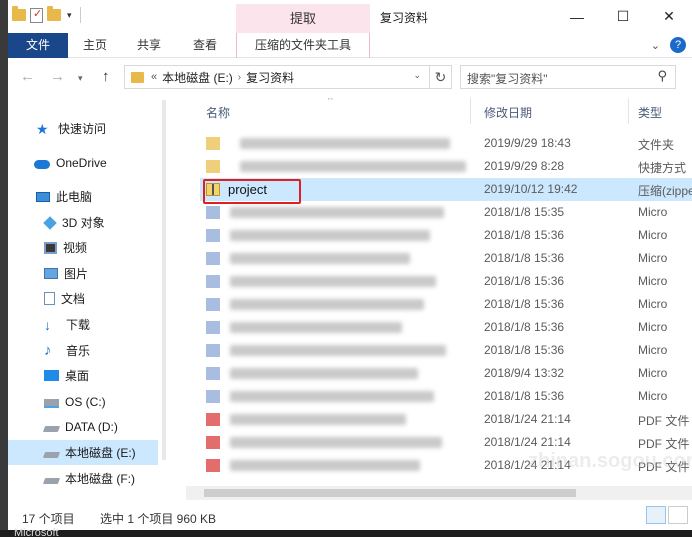 This screenshot has width=692, height=537. I want to click on computer-icon, so click(43, 196).